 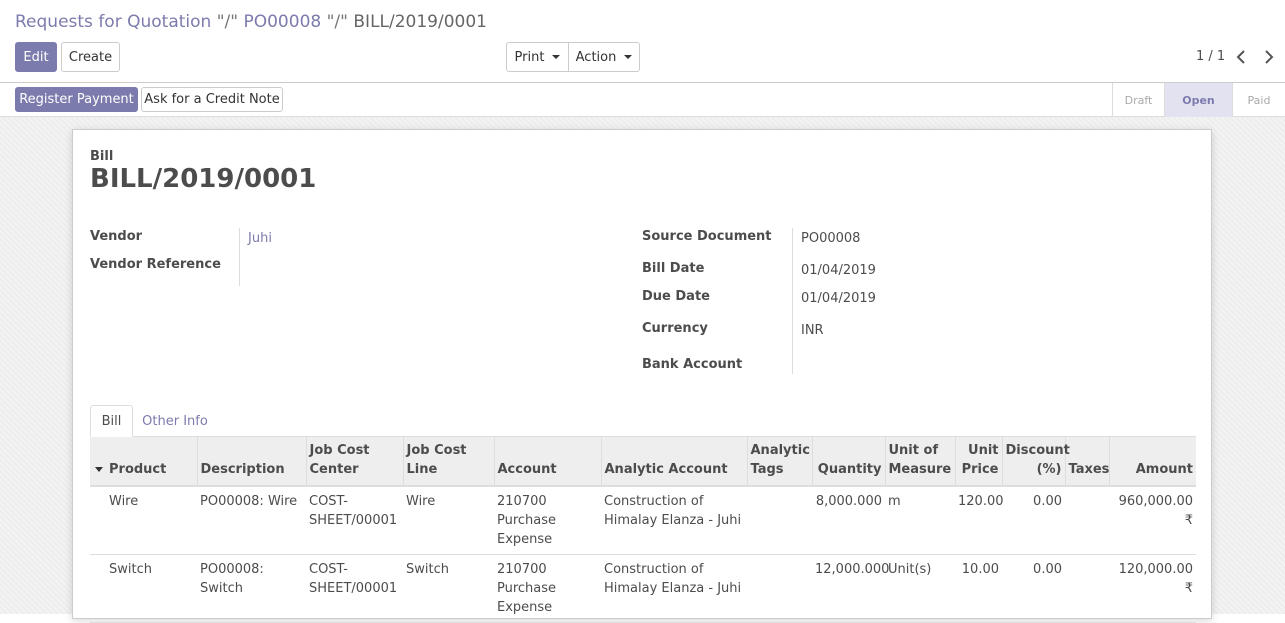 I want to click on column-header-quantity: Quantity, so click(x=848, y=462).